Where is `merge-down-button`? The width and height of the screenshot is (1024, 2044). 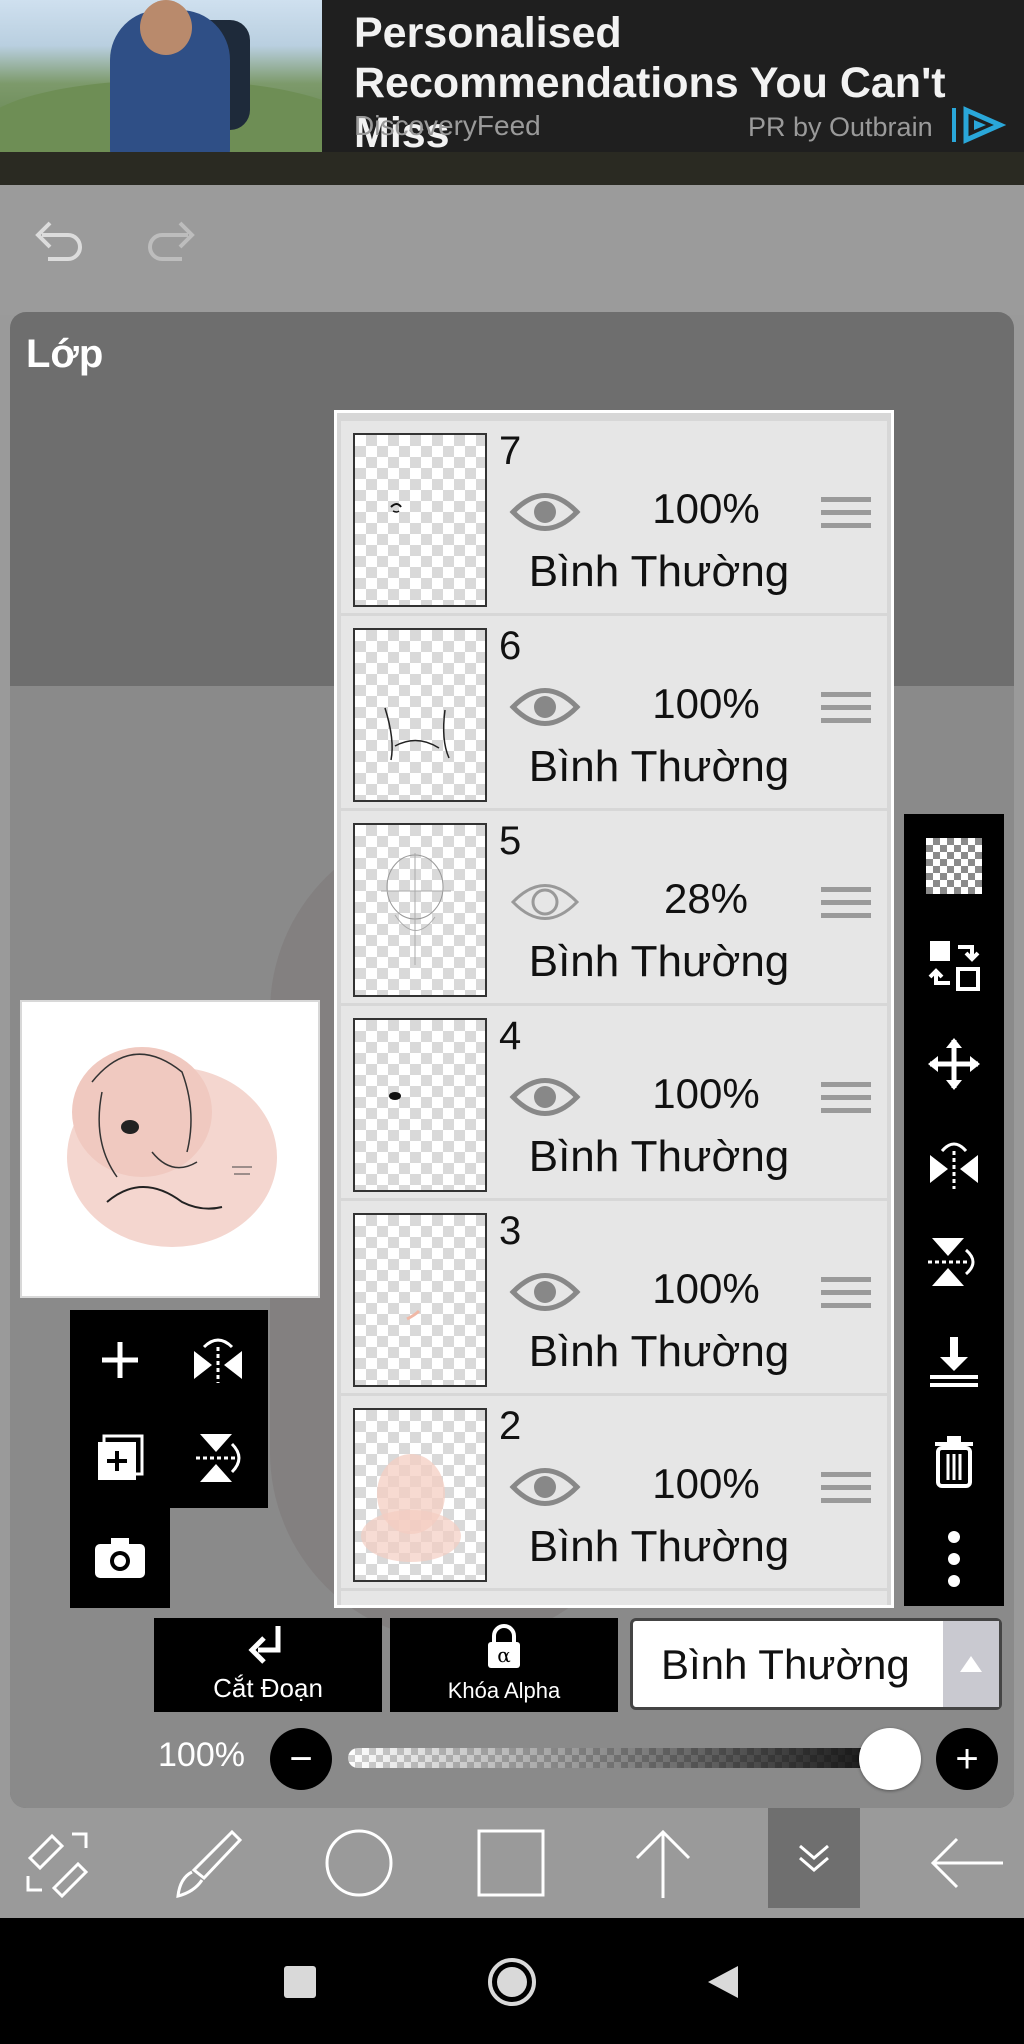 merge-down-button is located at coordinates (954, 1360).